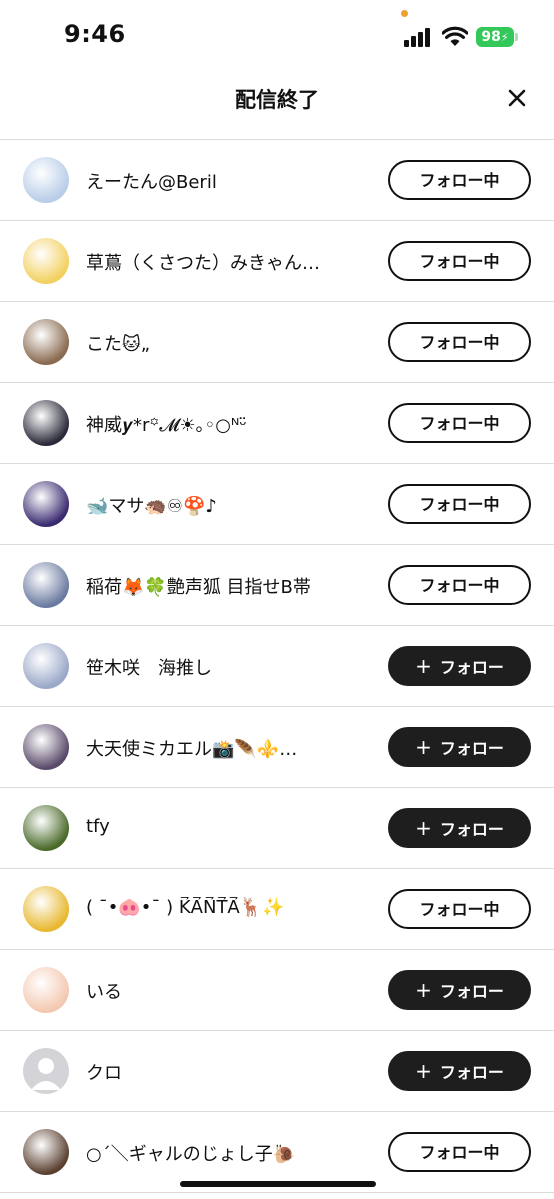 This screenshot has height=1199, width=554. Describe the element at coordinates (191, 1154) in the screenshot. I see `user-name: ○´＼ギャルのじょし子🐌` at that location.